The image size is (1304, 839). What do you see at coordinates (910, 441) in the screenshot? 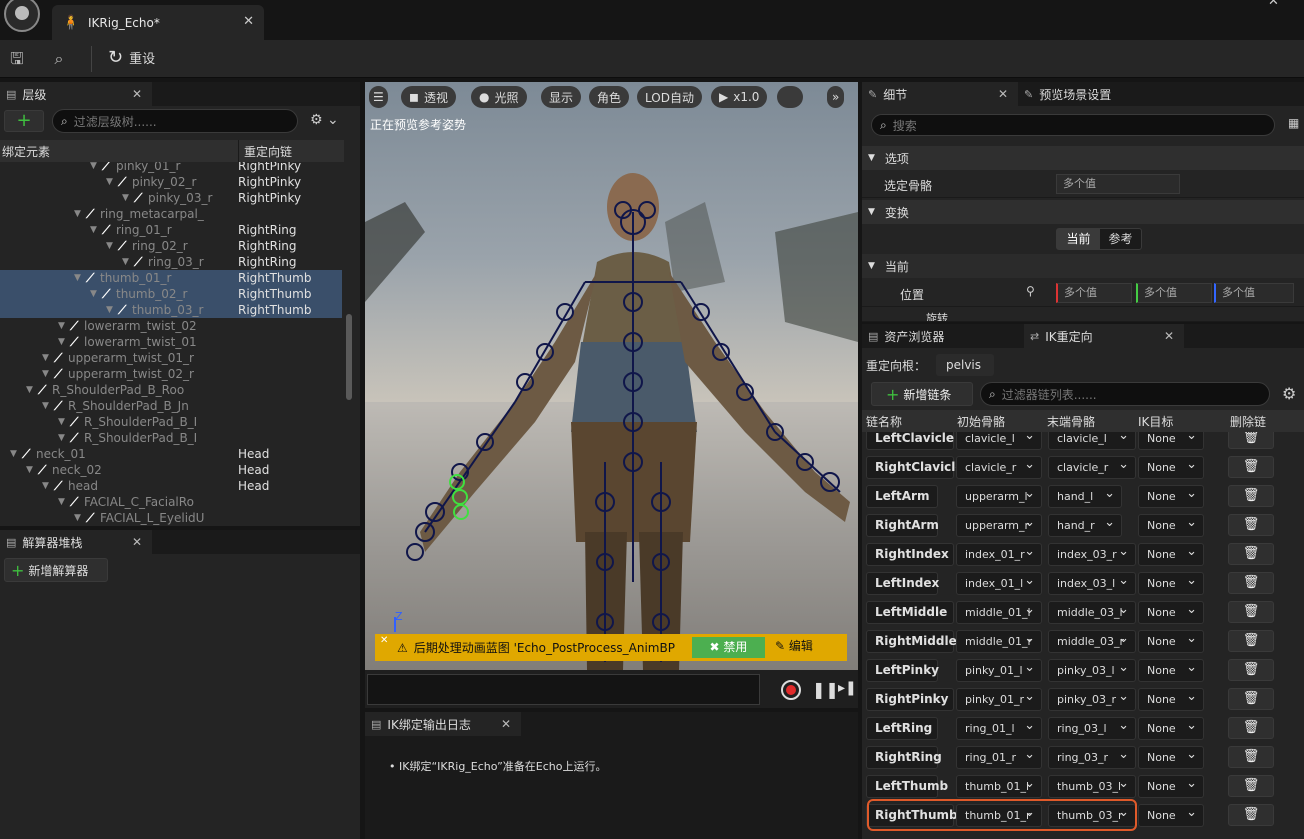
I see `chain-name-field: LeftClavicle` at bounding box center [910, 441].